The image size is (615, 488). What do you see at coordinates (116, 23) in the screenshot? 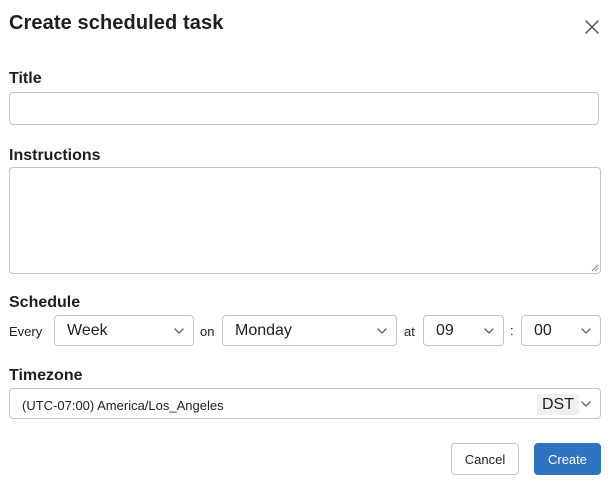
I see `dialog-title: Create scheduled task` at bounding box center [116, 23].